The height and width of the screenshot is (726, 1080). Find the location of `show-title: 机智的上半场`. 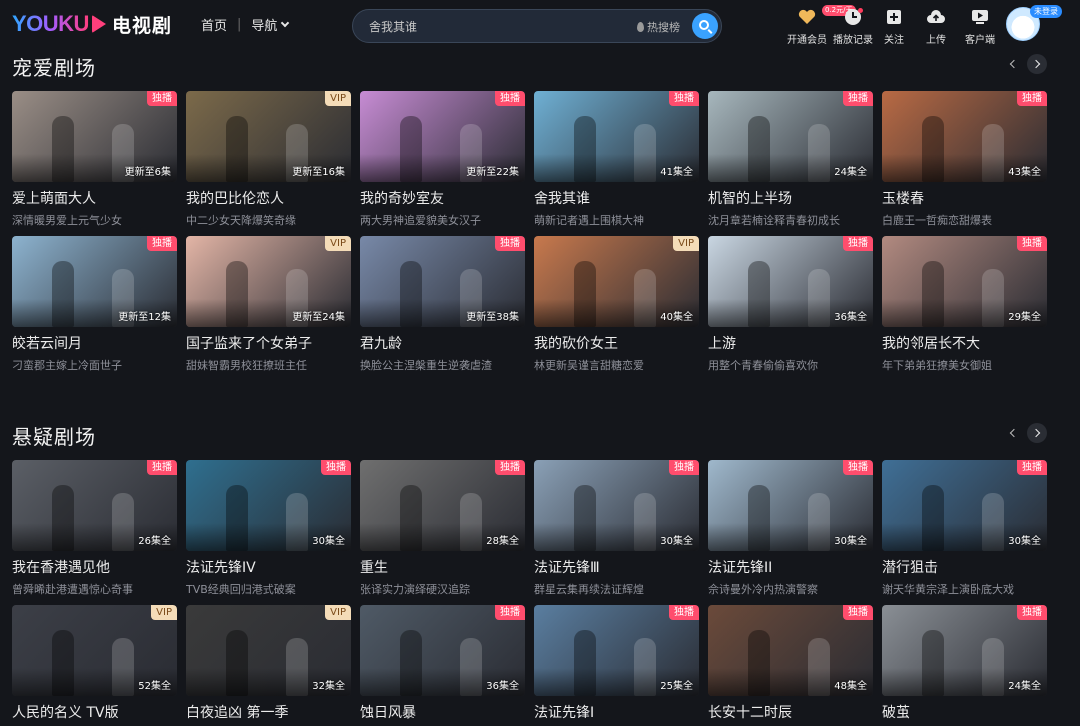

show-title: 机智的上半场 is located at coordinates (790, 198).